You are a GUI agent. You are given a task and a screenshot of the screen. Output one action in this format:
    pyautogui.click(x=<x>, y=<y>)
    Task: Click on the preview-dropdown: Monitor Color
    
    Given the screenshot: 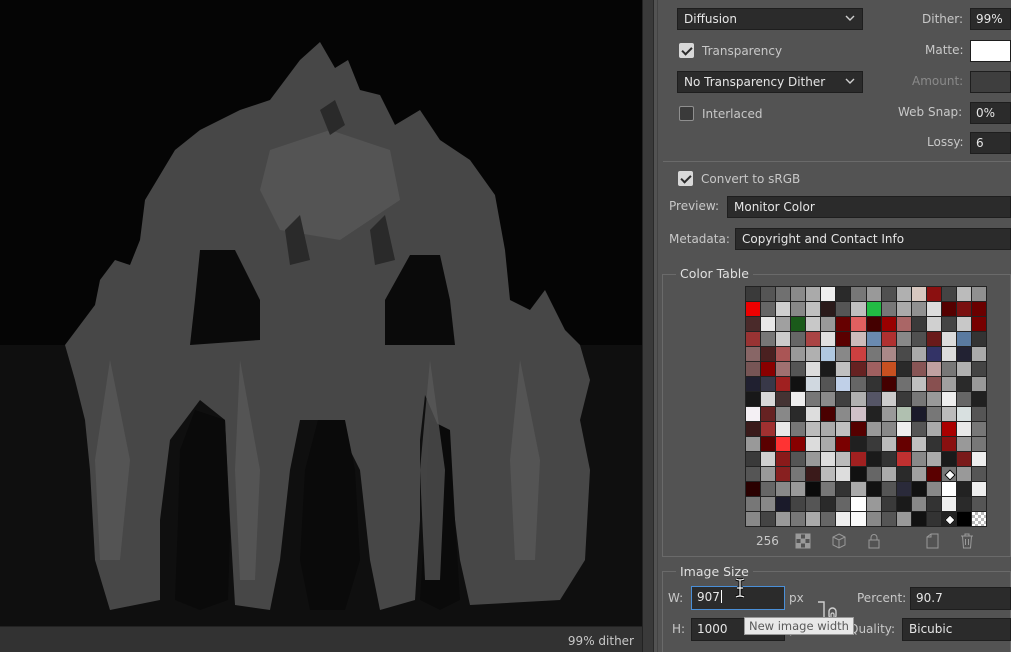 What is the action you would take?
    pyautogui.click(x=869, y=207)
    